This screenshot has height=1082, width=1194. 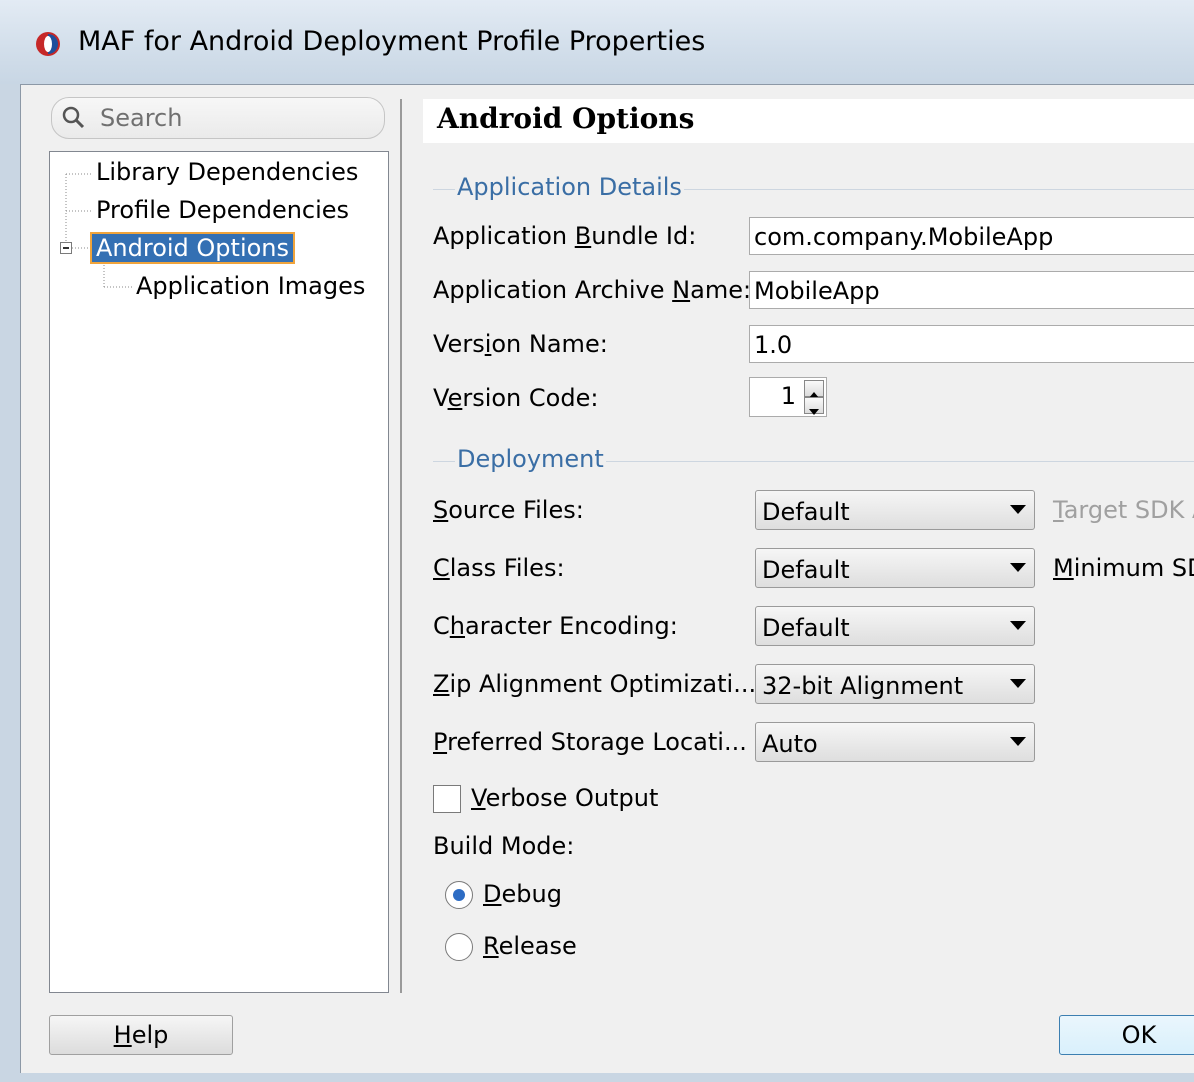 What do you see at coordinates (806, 628) in the screenshot?
I see `character-encoding-value: Default` at bounding box center [806, 628].